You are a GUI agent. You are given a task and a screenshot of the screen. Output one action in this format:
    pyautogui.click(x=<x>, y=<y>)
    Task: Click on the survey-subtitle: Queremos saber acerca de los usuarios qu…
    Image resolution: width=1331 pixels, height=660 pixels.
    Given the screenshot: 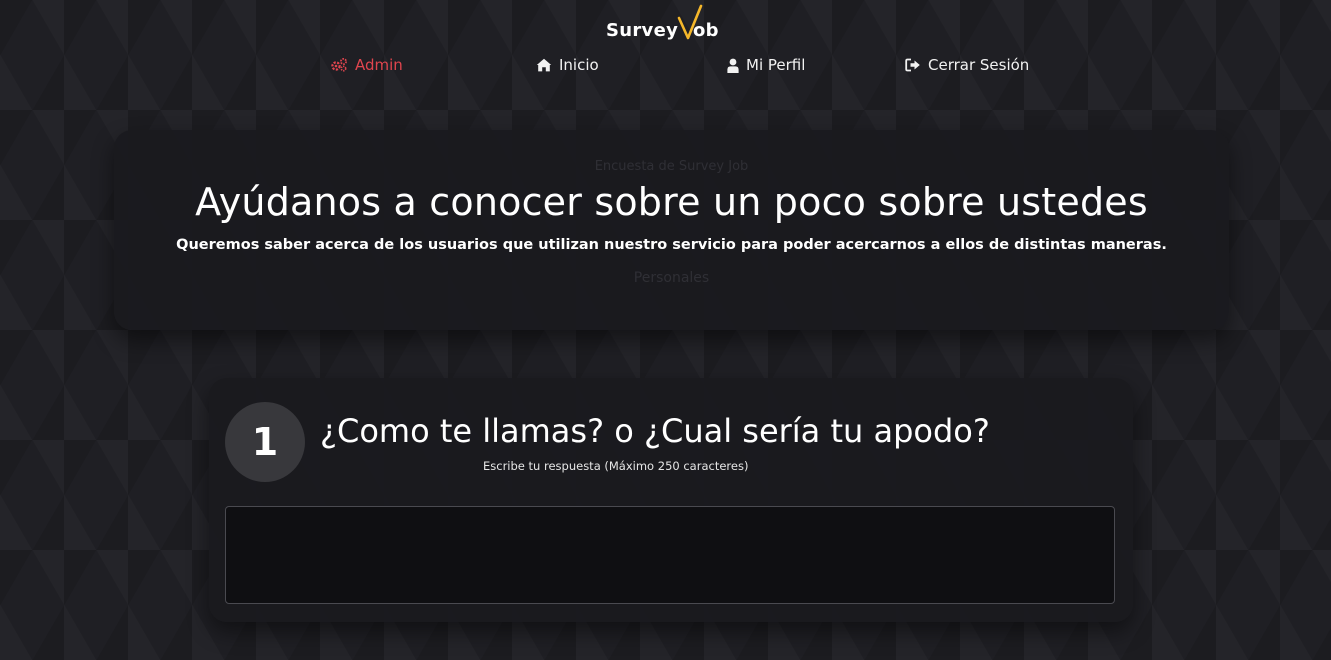 What is the action you would take?
    pyautogui.click(x=671, y=245)
    